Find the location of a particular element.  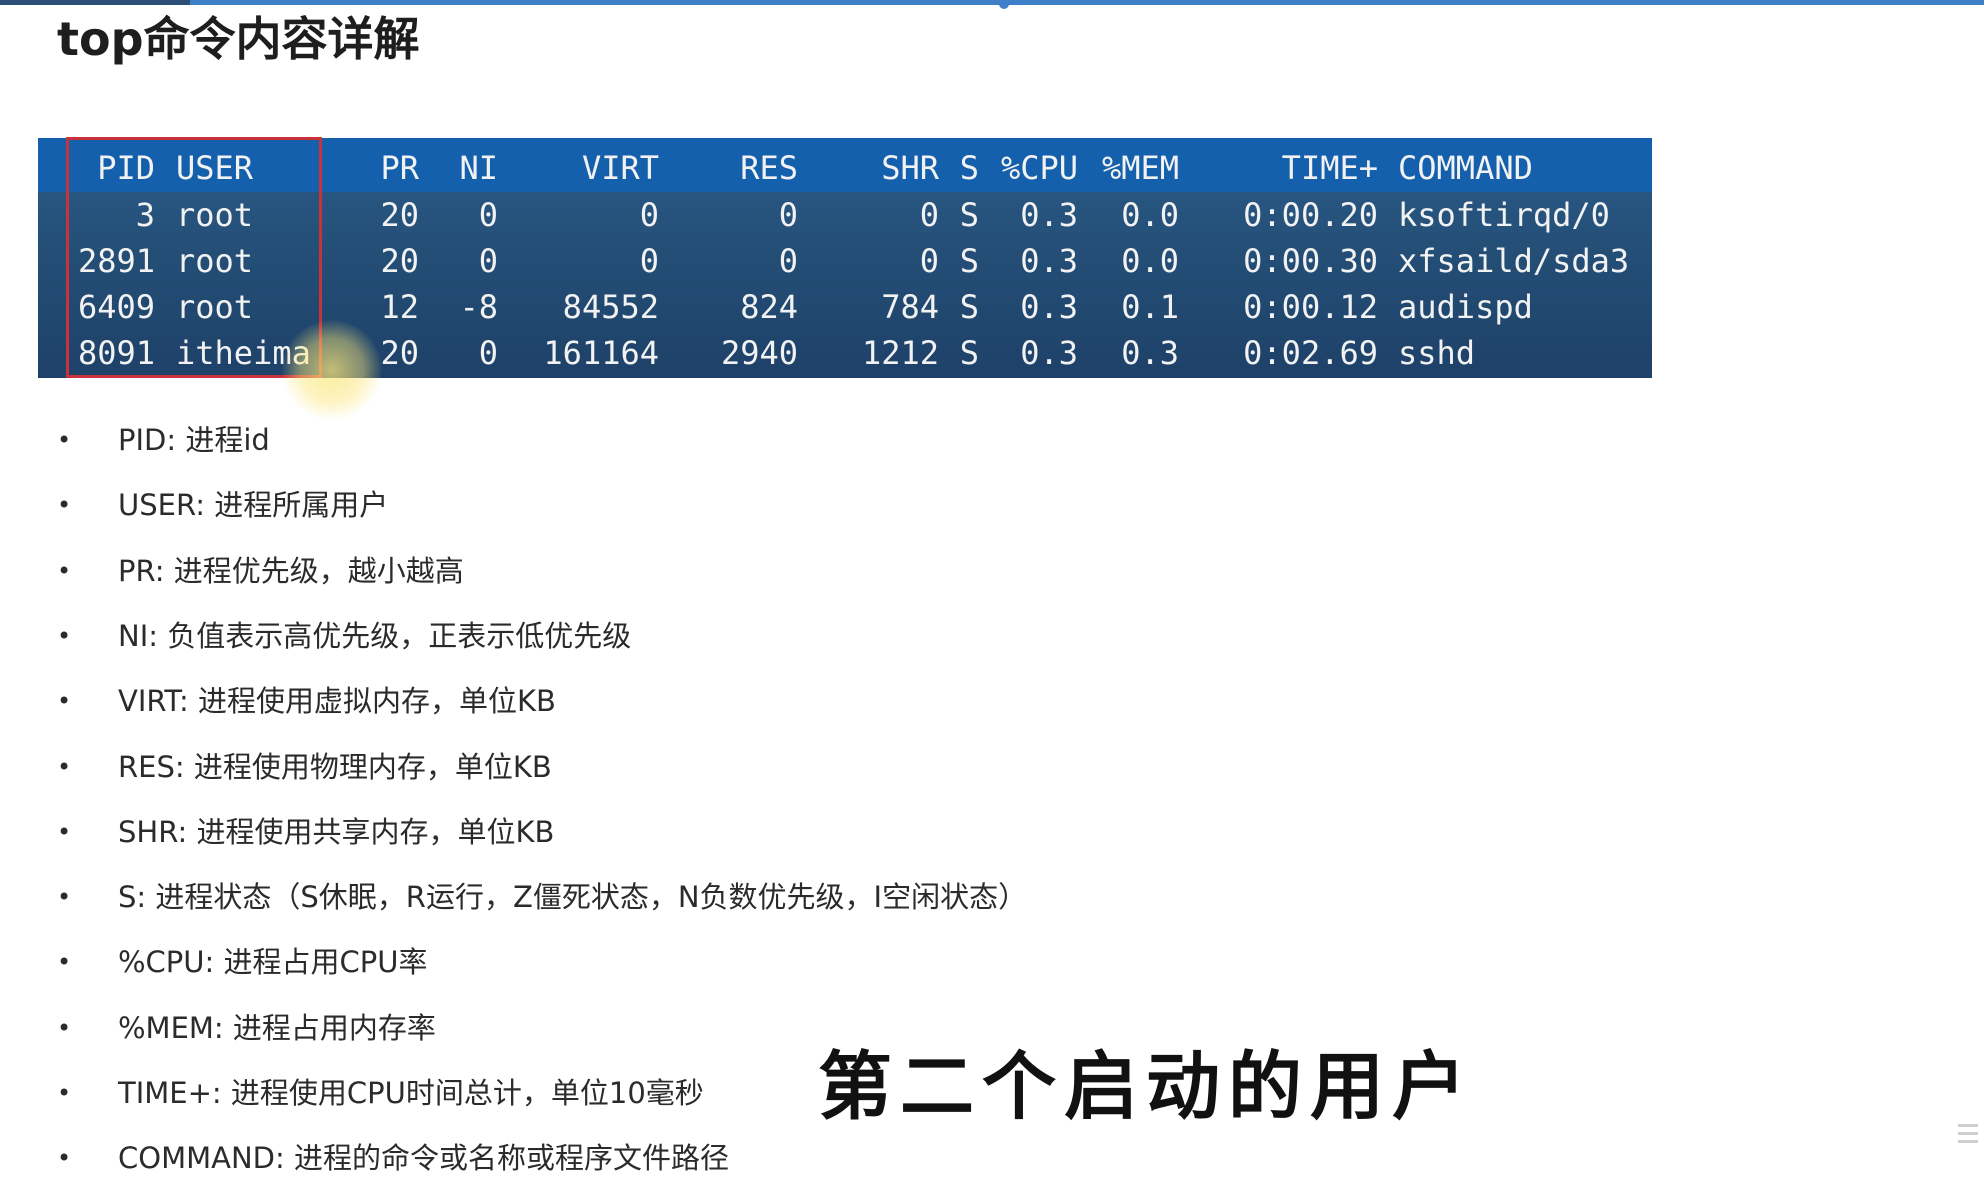

list-item: • RES: 进程使用物理内存，单位KB is located at coordinates (600, 767).